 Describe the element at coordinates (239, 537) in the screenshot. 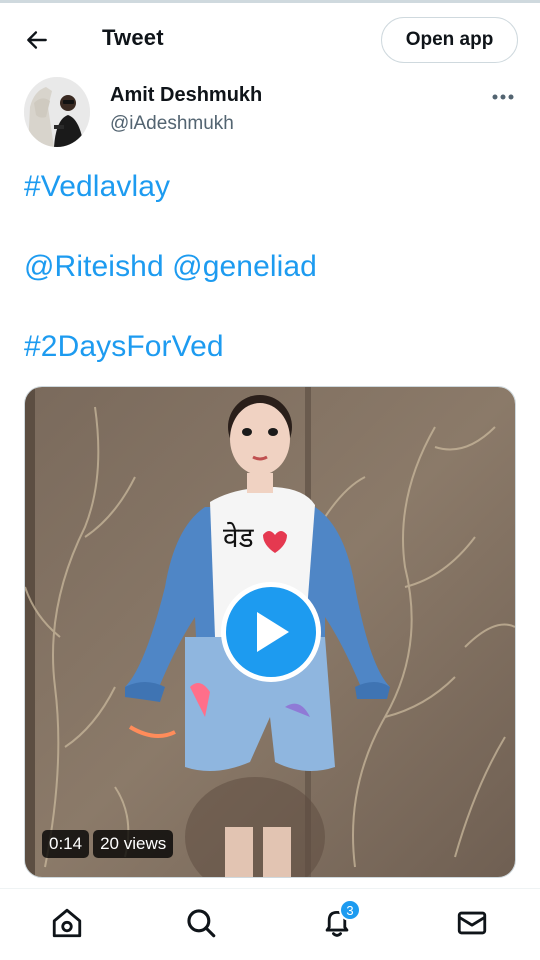

I see `shirt-text: वेड` at that location.